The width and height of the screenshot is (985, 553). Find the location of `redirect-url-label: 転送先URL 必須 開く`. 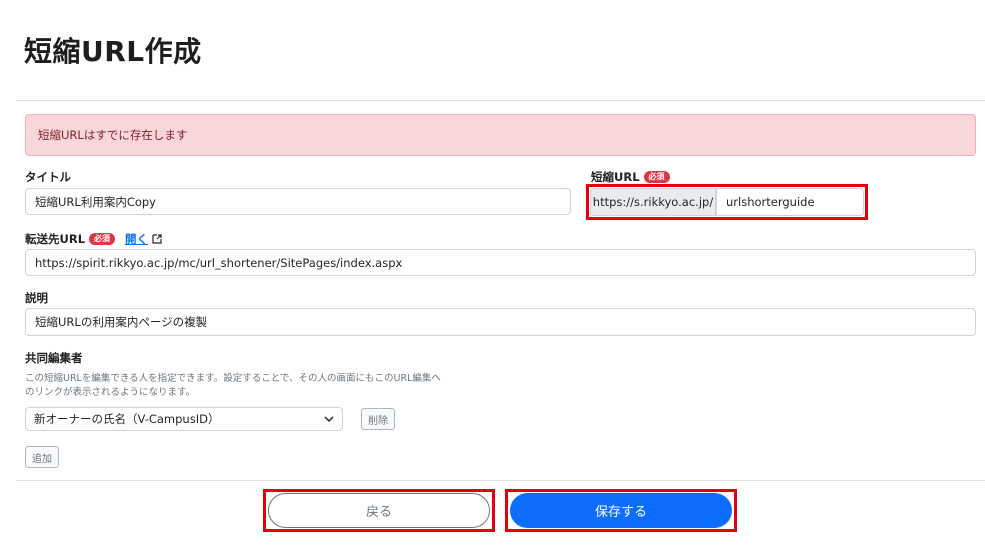

redirect-url-label: 転送先URL 必須 開く is located at coordinates (93, 239).